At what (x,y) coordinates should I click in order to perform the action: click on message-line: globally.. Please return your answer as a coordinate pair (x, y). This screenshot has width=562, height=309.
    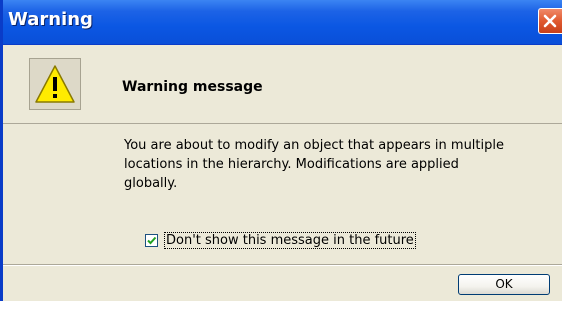
    Looking at the image, I should click on (151, 183).